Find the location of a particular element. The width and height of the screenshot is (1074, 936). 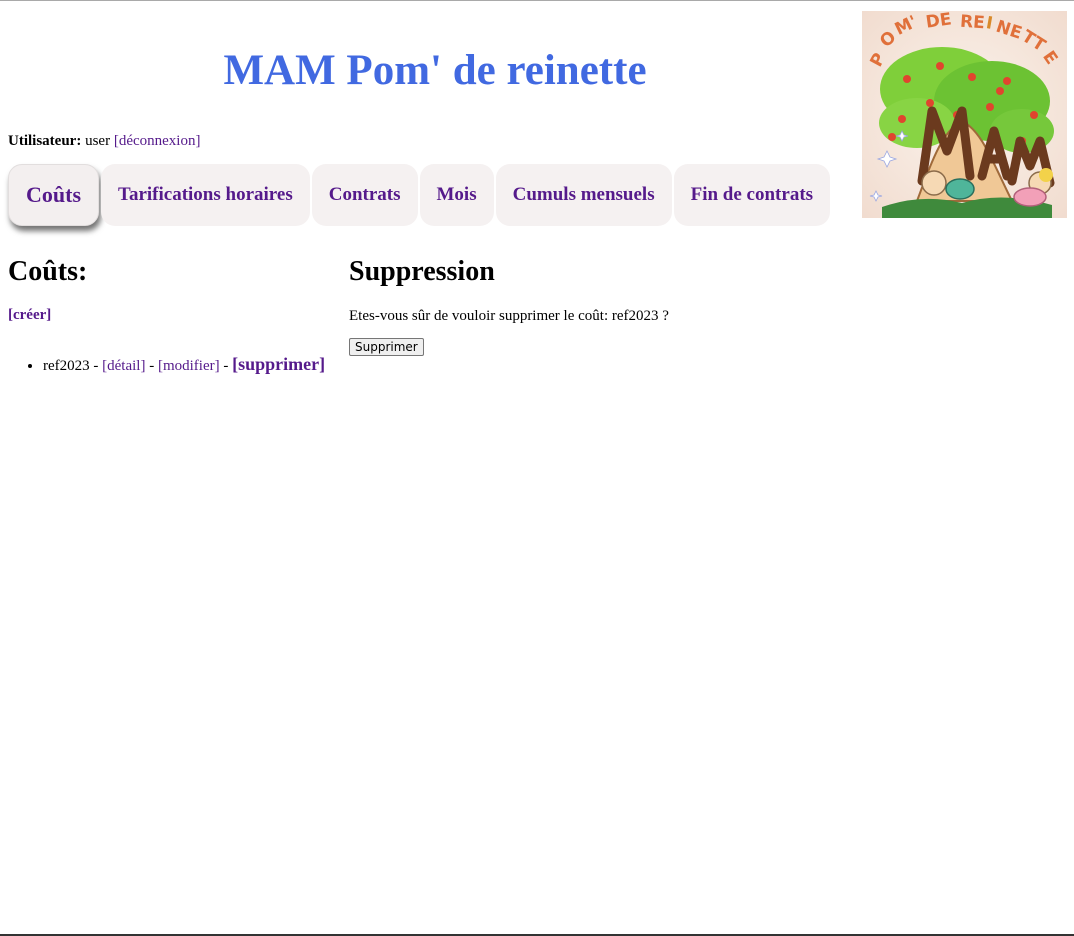

tab-fin-de-contrats: Fin de contrats is located at coordinates (752, 195).